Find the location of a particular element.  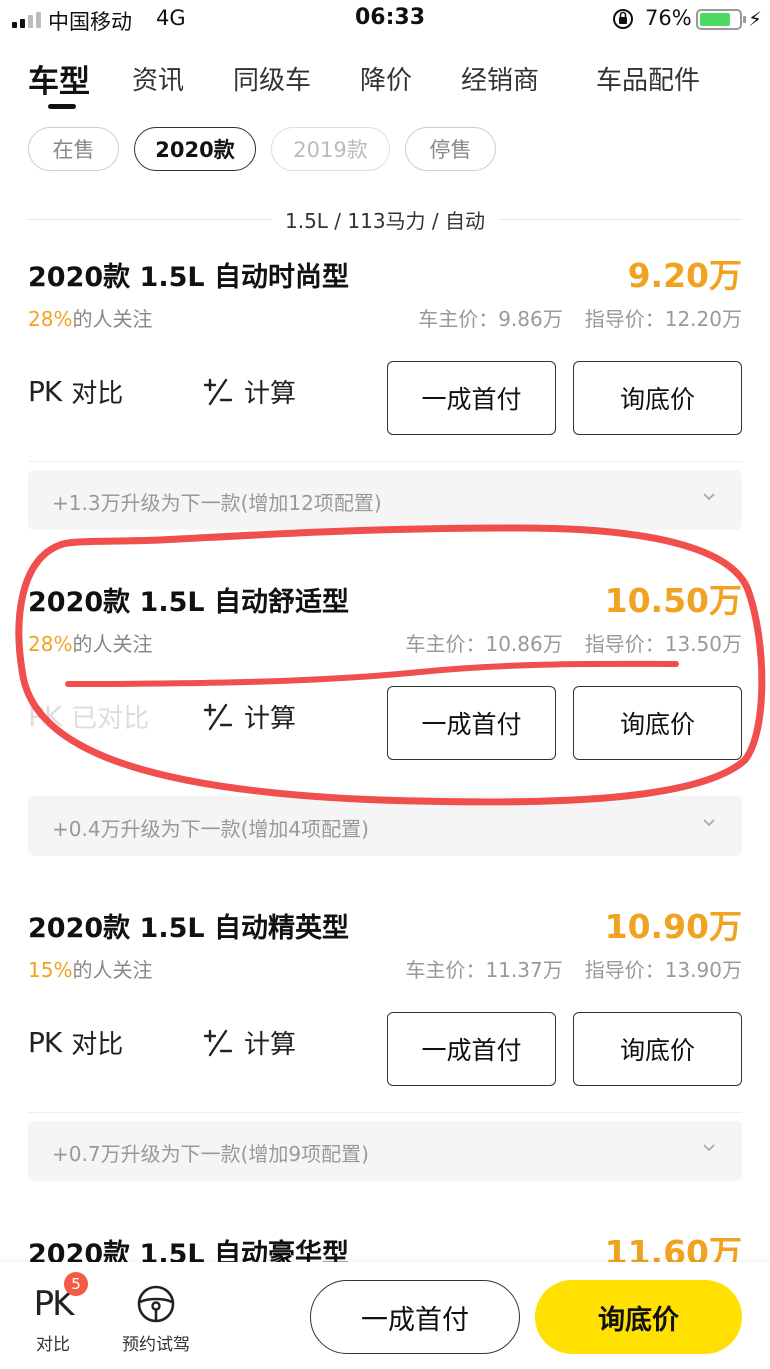

test-drive-tab: 预约试驾 is located at coordinates (156, 1319).